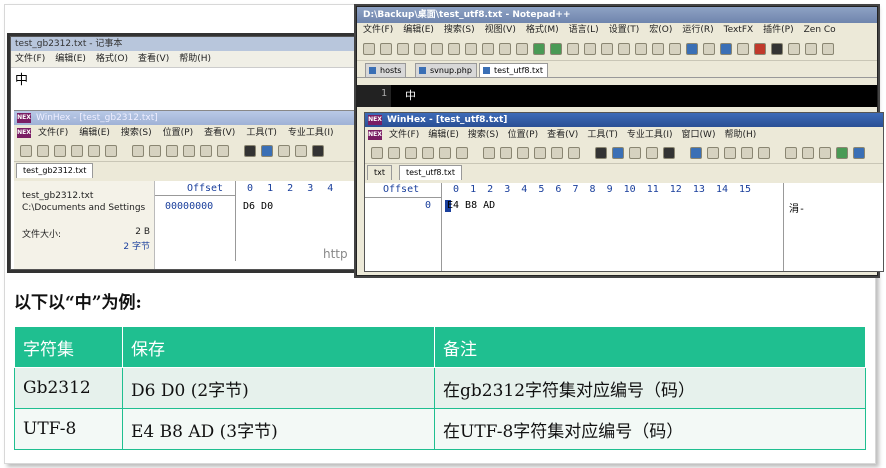  What do you see at coordinates (378, 30) in the screenshot?
I see `menu-file: 文件(F)` at bounding box center [378, 30].